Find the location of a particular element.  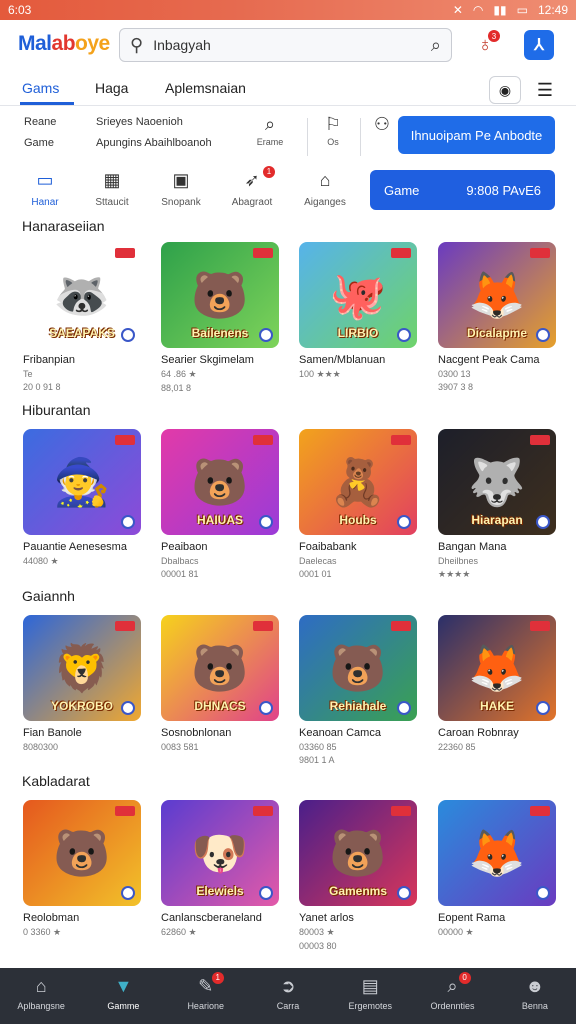

game-name: Nacgent Peak Cama is located at coordinates (497, 360).